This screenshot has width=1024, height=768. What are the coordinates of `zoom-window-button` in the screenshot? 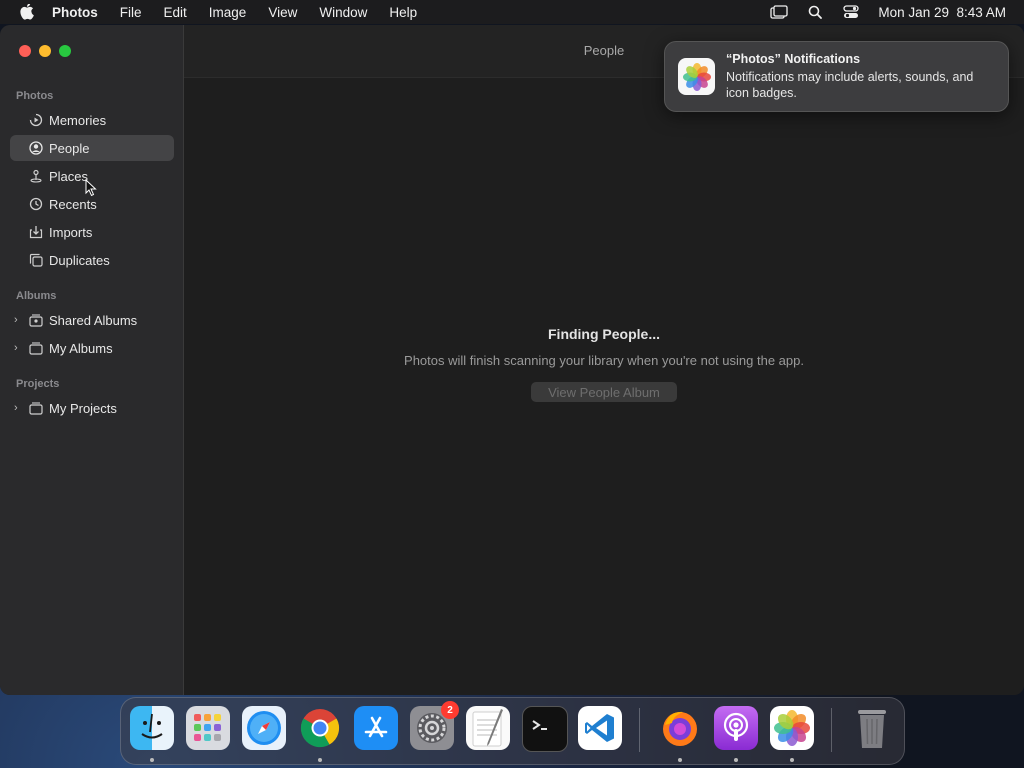 It's located at (65, 51).